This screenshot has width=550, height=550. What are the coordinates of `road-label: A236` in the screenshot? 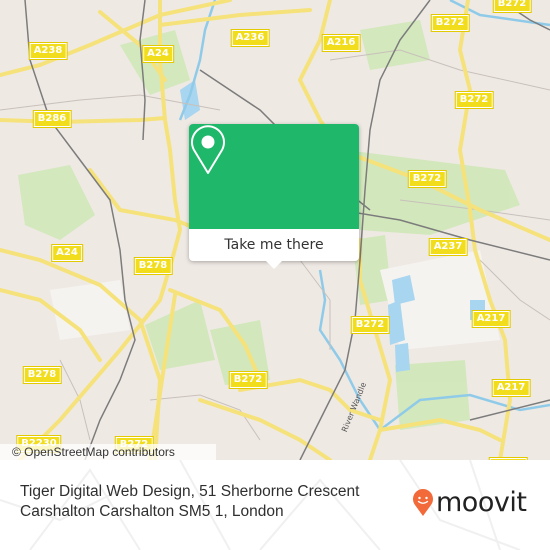 It's located at (250, 38).